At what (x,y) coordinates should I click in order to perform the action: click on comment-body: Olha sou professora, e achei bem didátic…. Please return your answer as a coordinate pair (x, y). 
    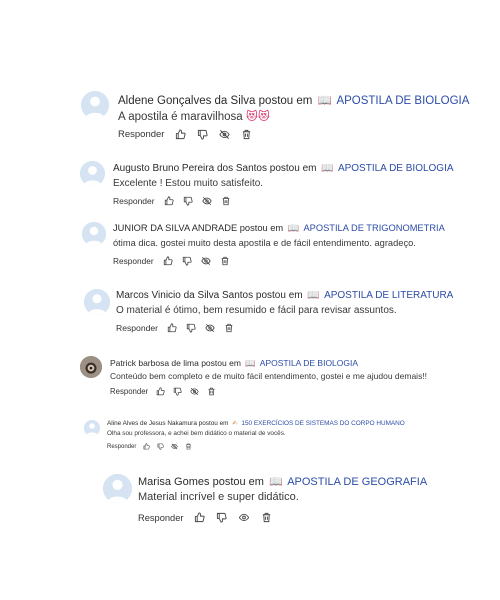
    Looking at the image, I should click on (196, 433).